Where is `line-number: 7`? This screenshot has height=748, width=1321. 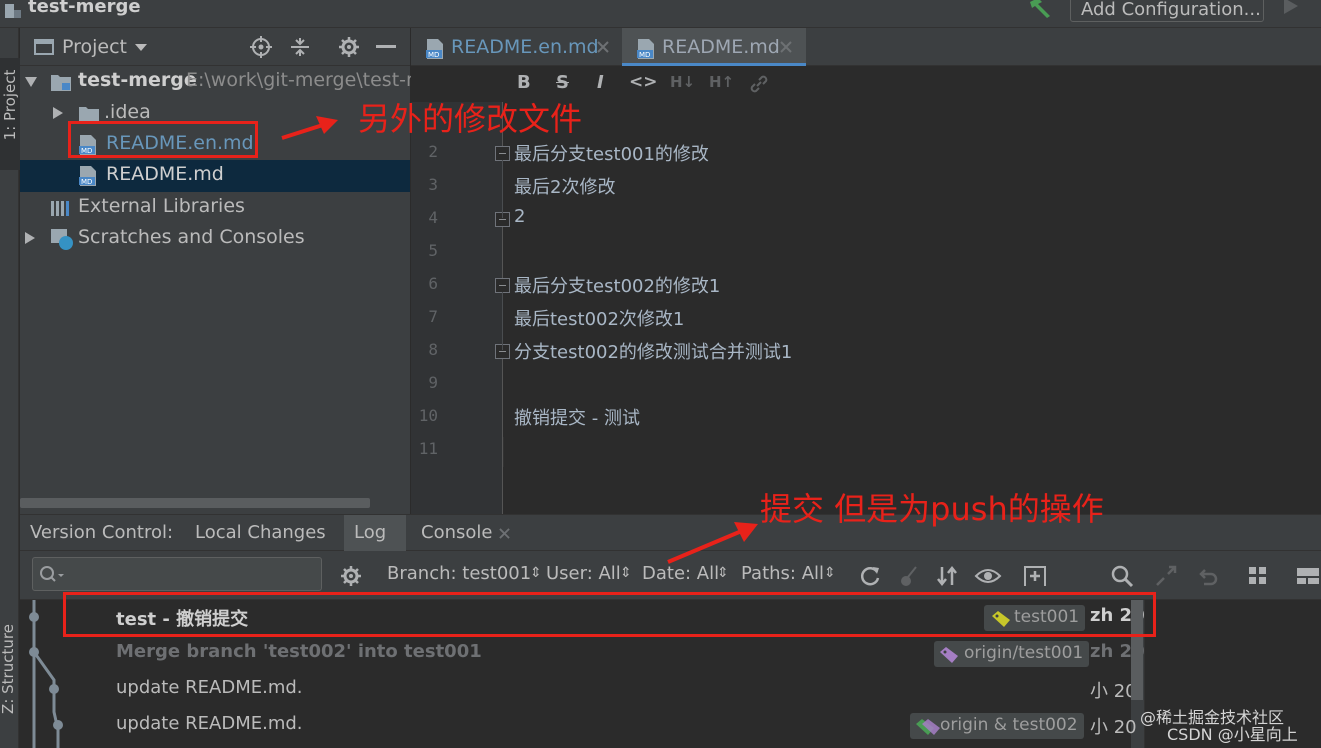
line-number: 7 is located at coordinates (433, 316).